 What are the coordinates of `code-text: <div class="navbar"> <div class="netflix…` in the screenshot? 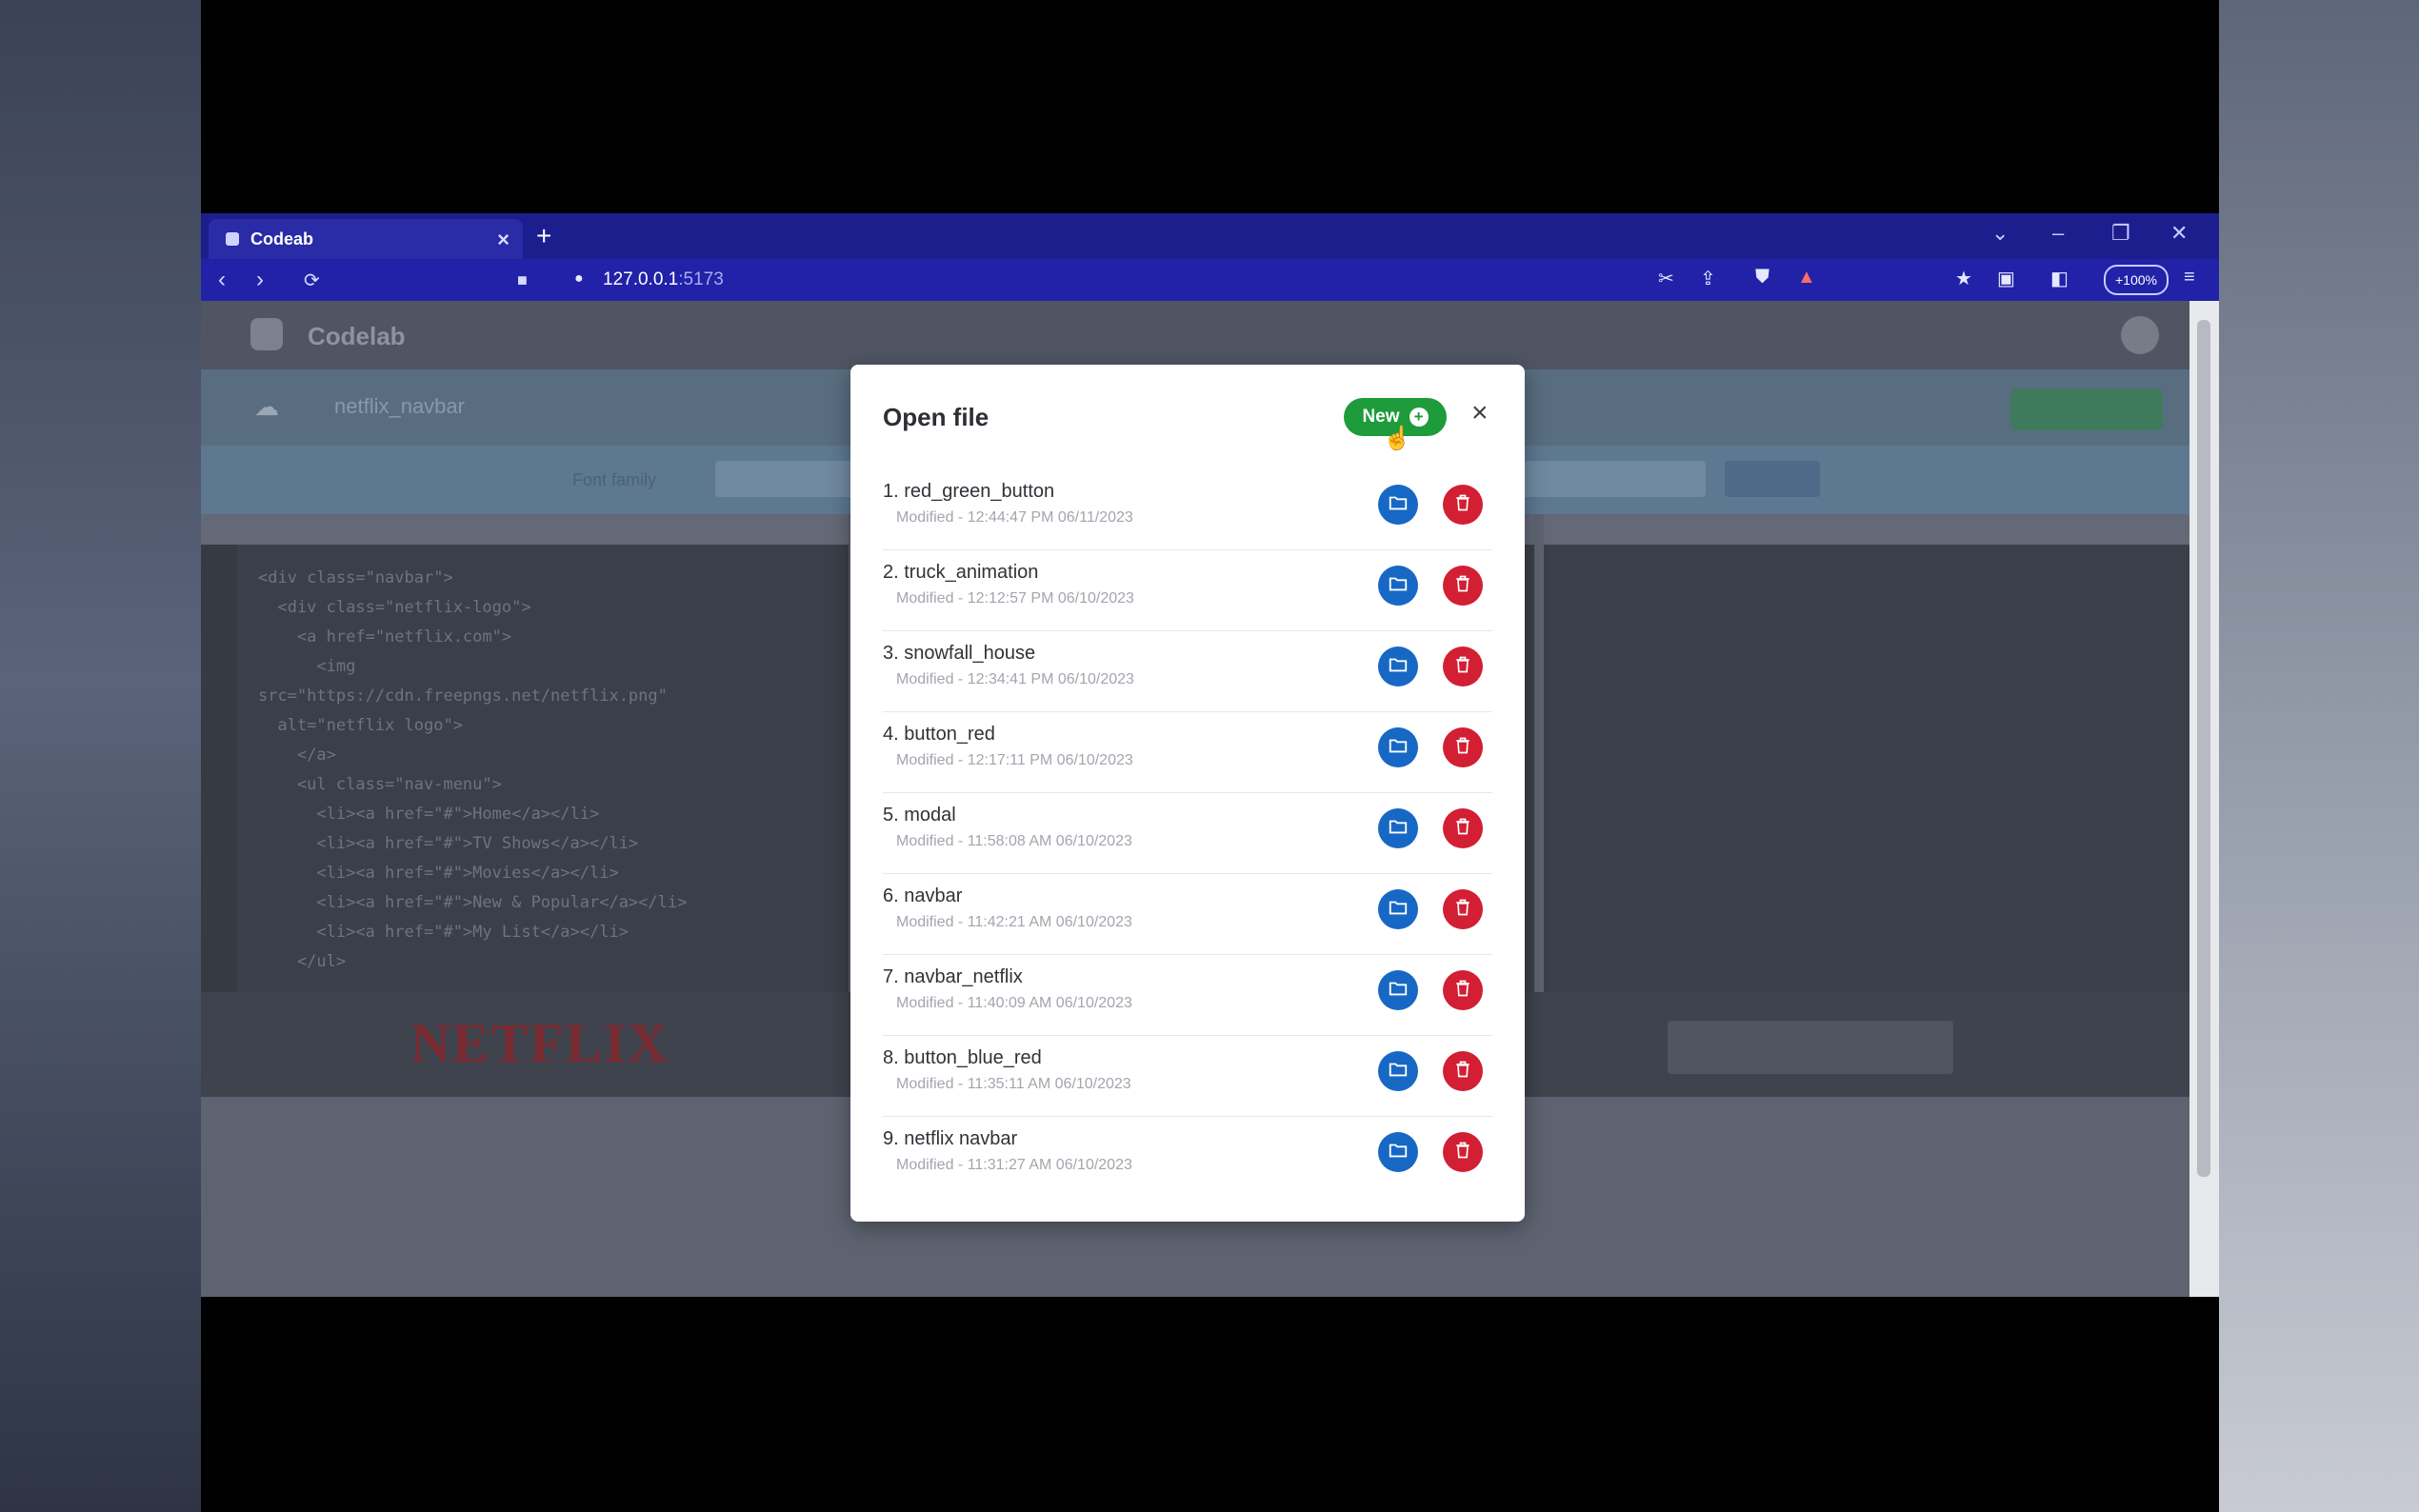 It's located at (472, 770).